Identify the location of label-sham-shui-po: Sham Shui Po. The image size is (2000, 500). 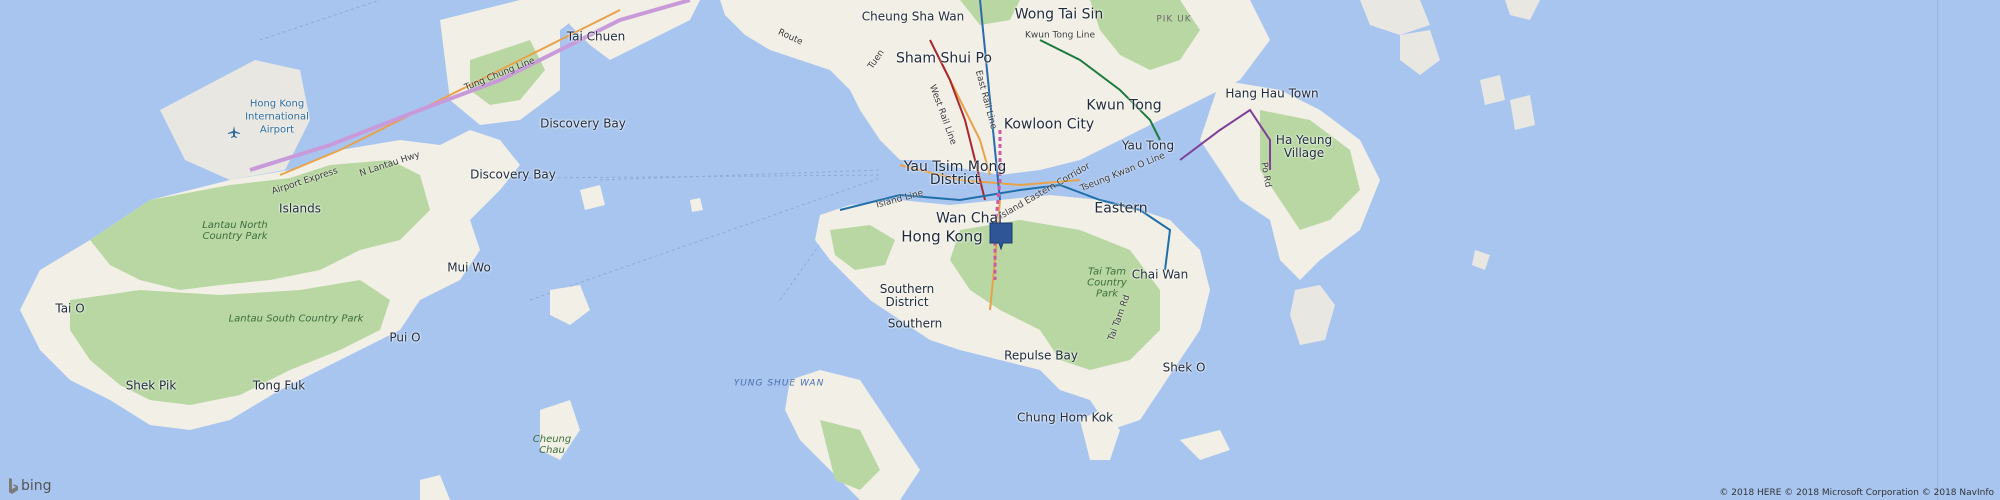
(944, 59).